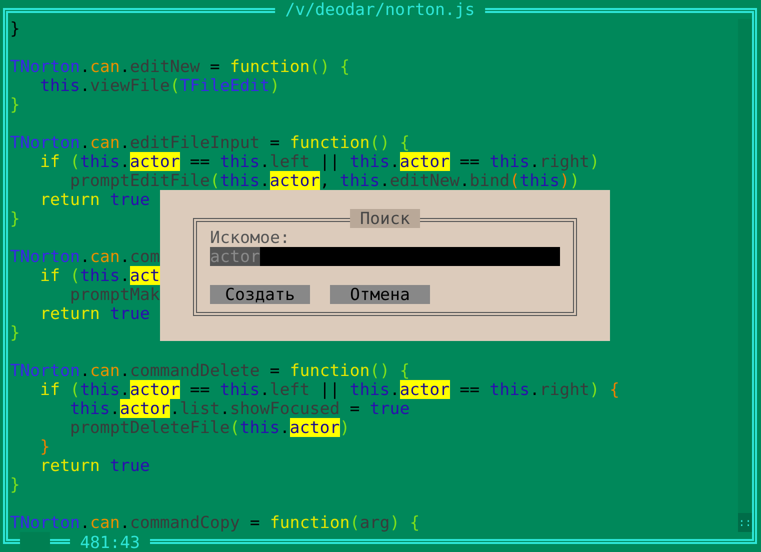 Image resolution: width=761 pixels, height=552 pixels. Describe the element at coordinates (329, 389) in the screenshot. I see `code-line: if (this.actor == this.left || this.actor == this.right) {` at that location.